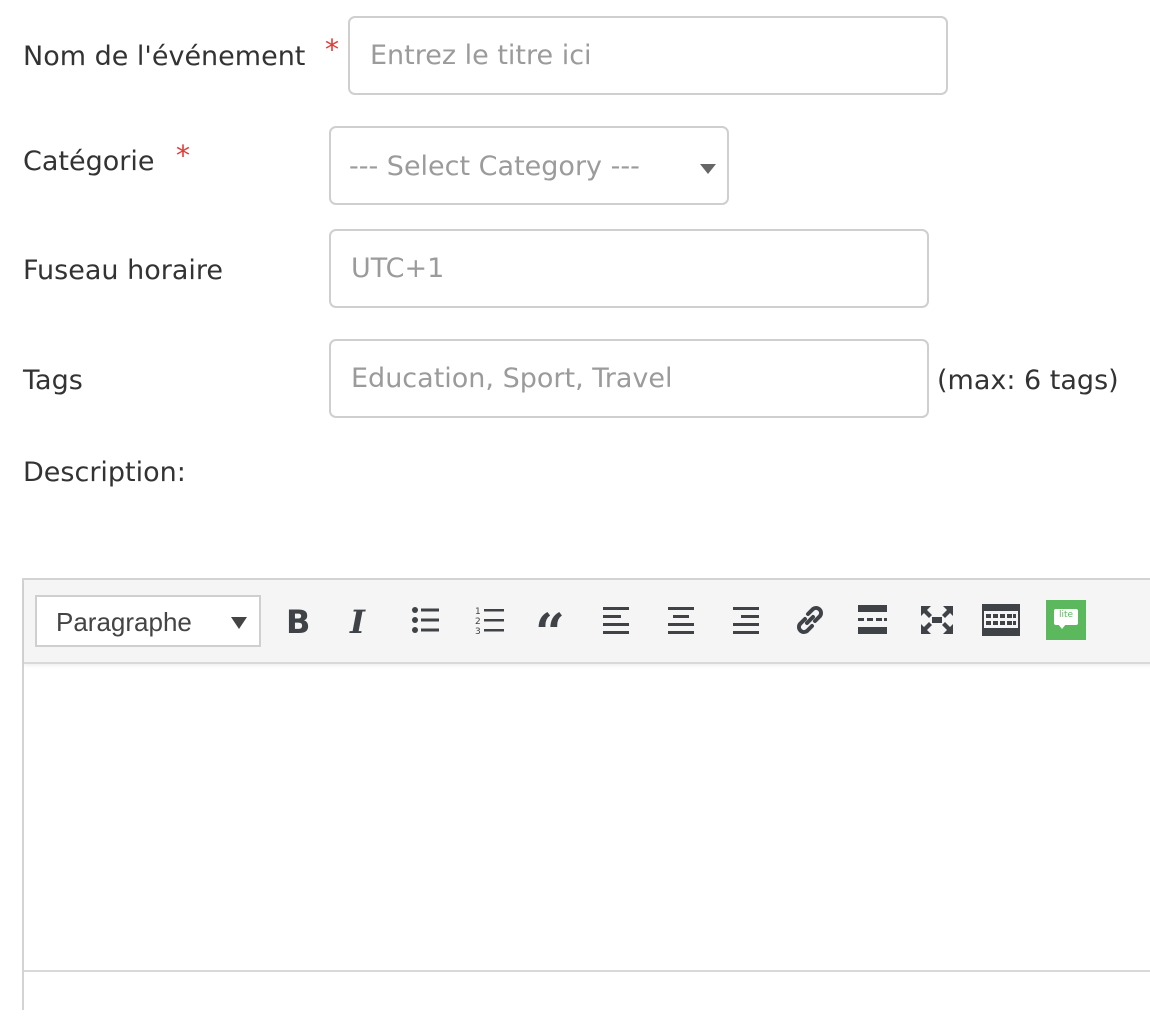  I want to click on category-label: Catégorie, so click(89, 161).